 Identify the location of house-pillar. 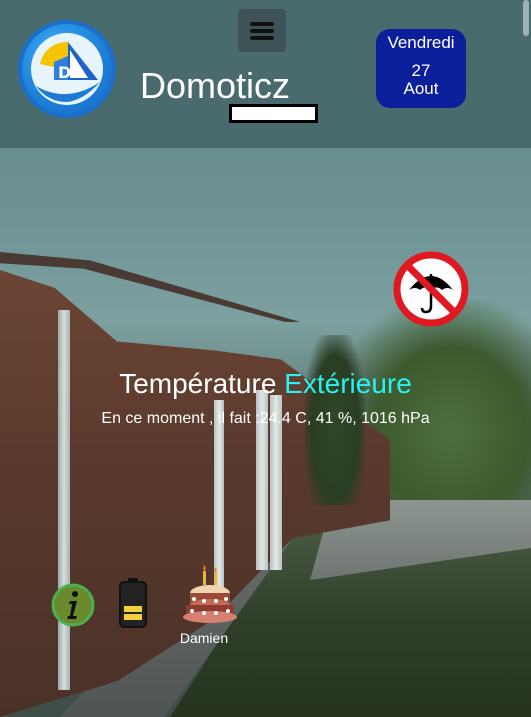
(219, 495).